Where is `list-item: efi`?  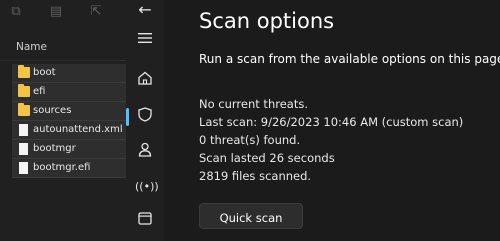 list-item: efi is located at coordinates (69, 92).